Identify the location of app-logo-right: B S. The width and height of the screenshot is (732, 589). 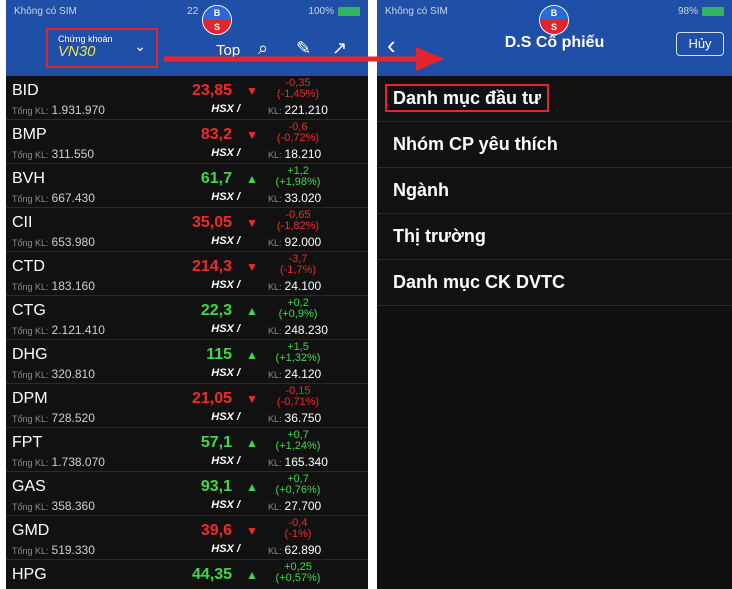
(554, 20).